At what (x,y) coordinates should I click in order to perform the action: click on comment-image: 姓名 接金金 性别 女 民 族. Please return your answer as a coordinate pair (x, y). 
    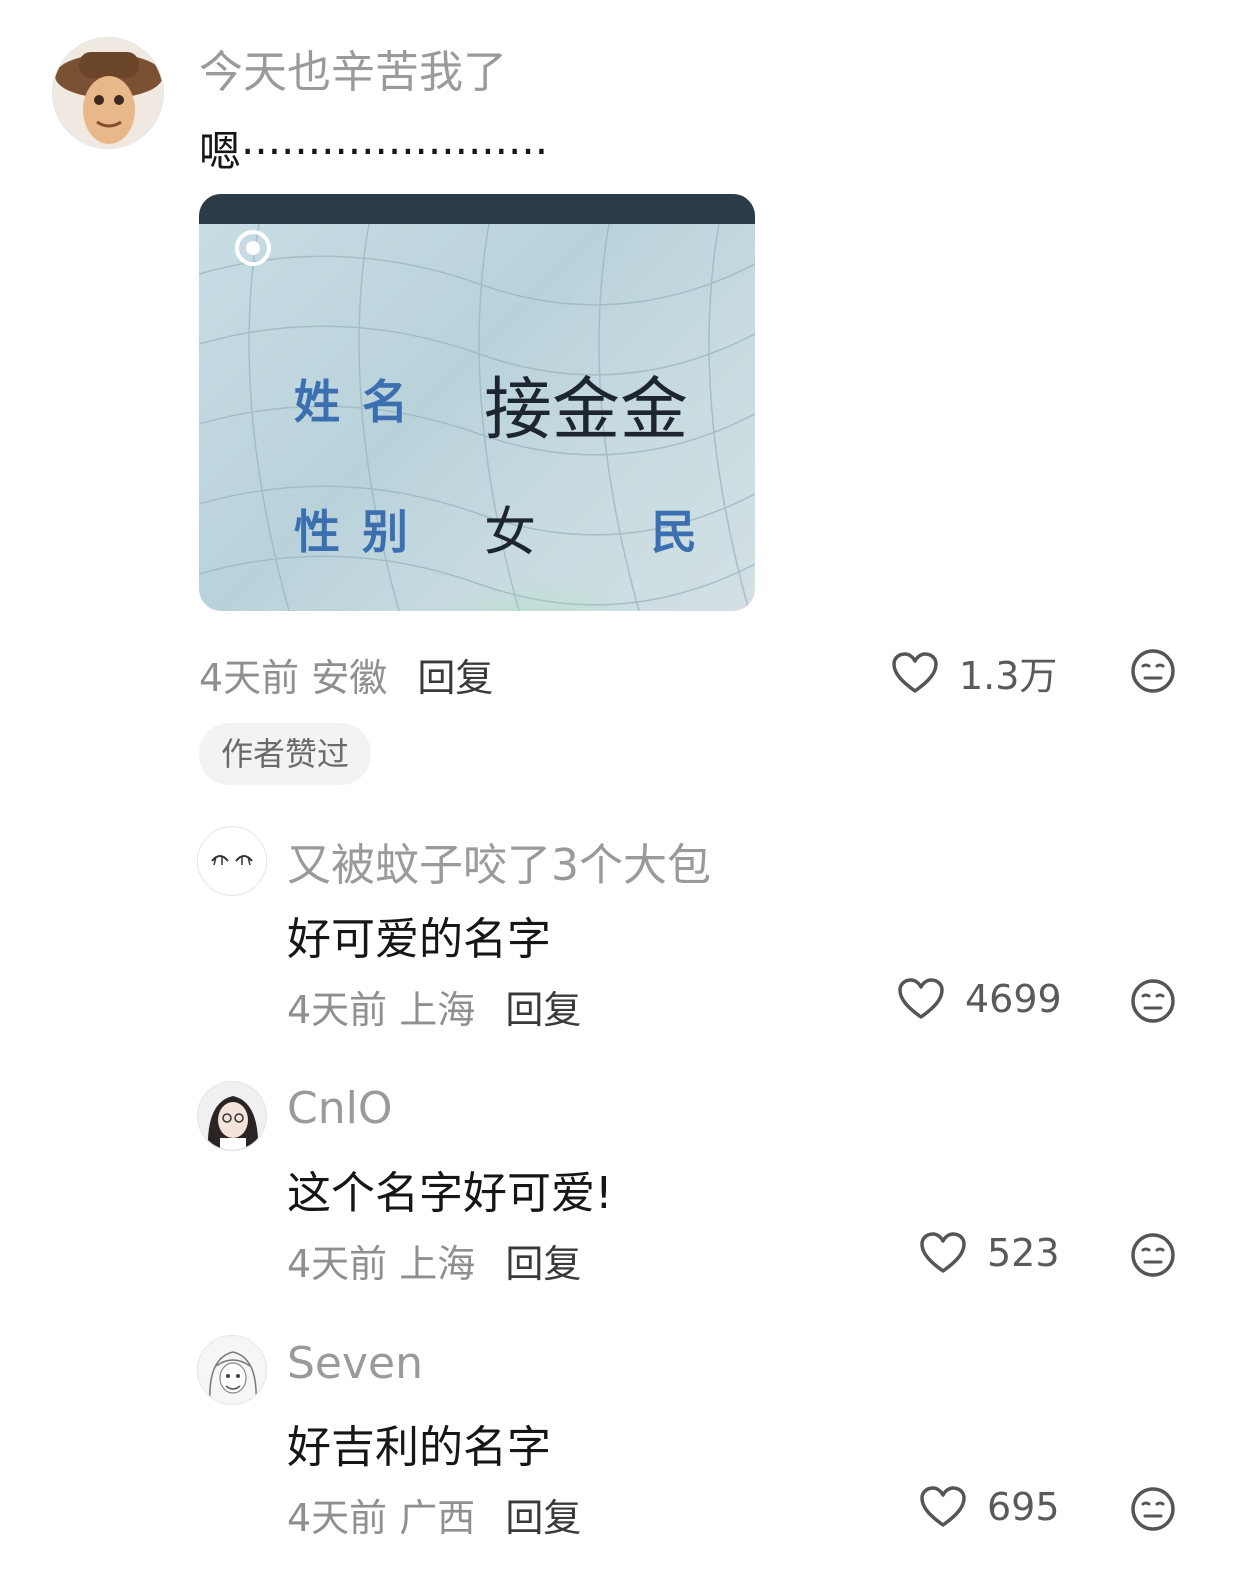
    Looking at the image, I should click on (477, 402).